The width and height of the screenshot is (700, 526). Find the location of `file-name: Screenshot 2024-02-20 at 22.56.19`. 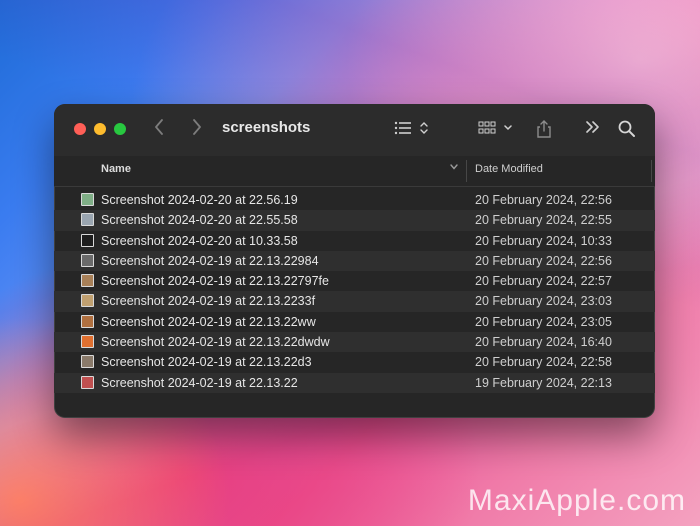

file-name: Screenshot 2024-02-20 at 22.56.19 is located at coordinates (199, 200).